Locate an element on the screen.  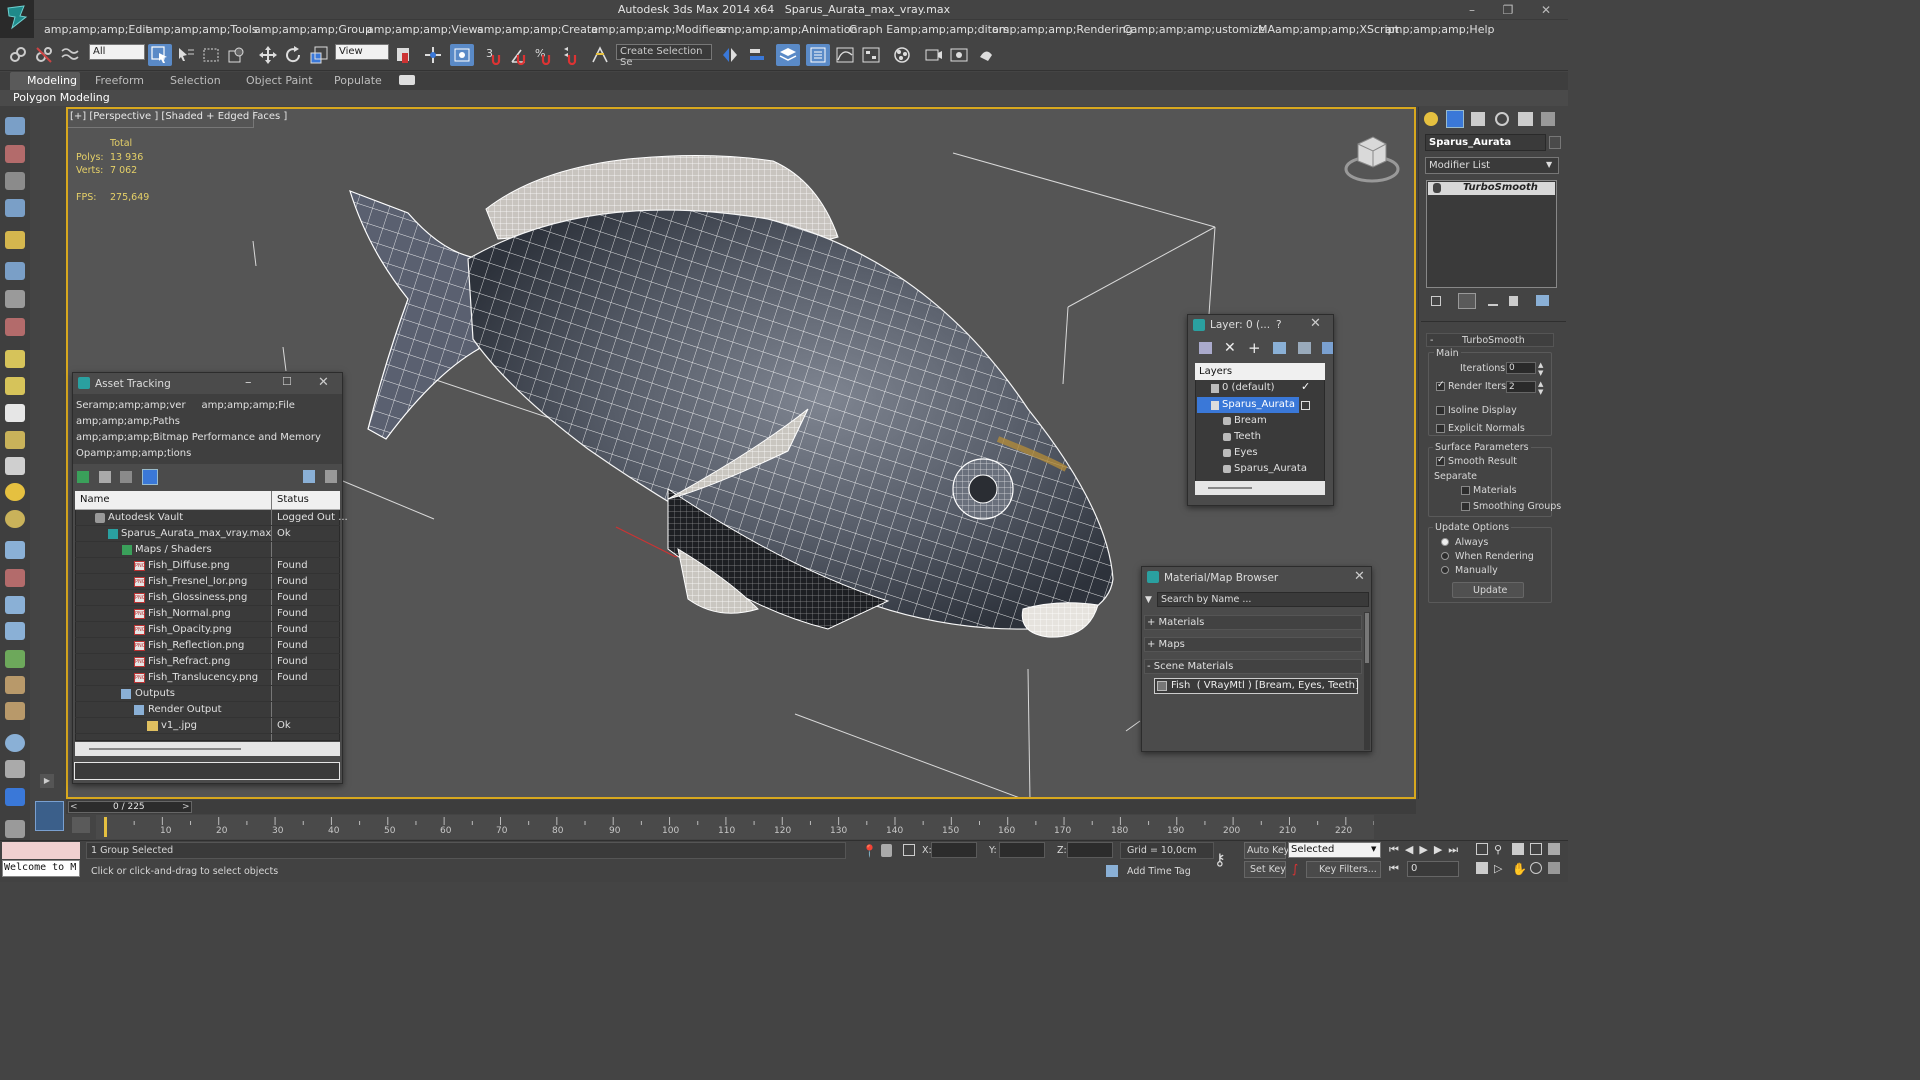
maximize-viewport-icon is located at coordinates (1554, 868).